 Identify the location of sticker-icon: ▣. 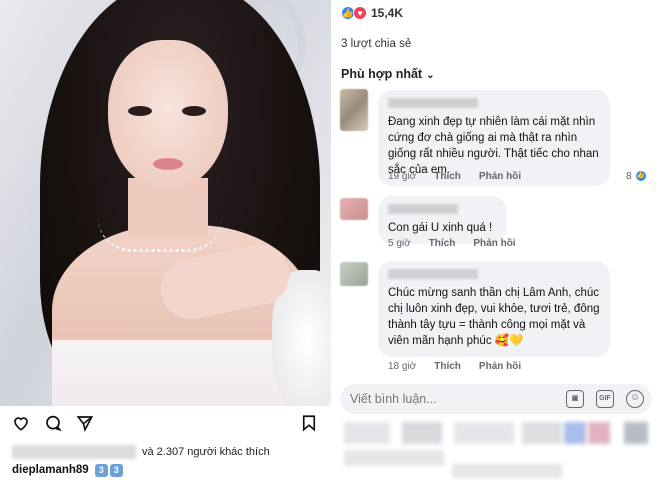
(575, 399).